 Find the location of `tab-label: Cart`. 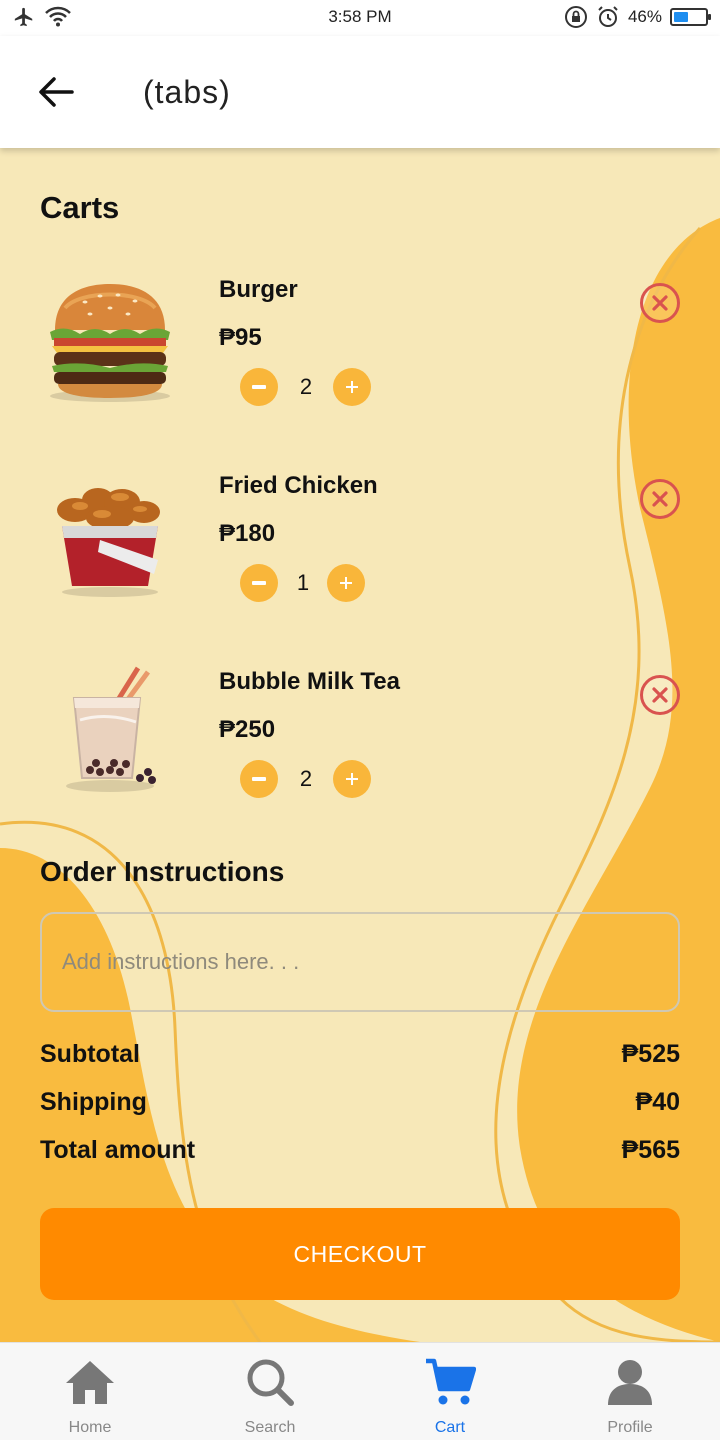

tab-label: Cart is located at coordinates (450, 1427).